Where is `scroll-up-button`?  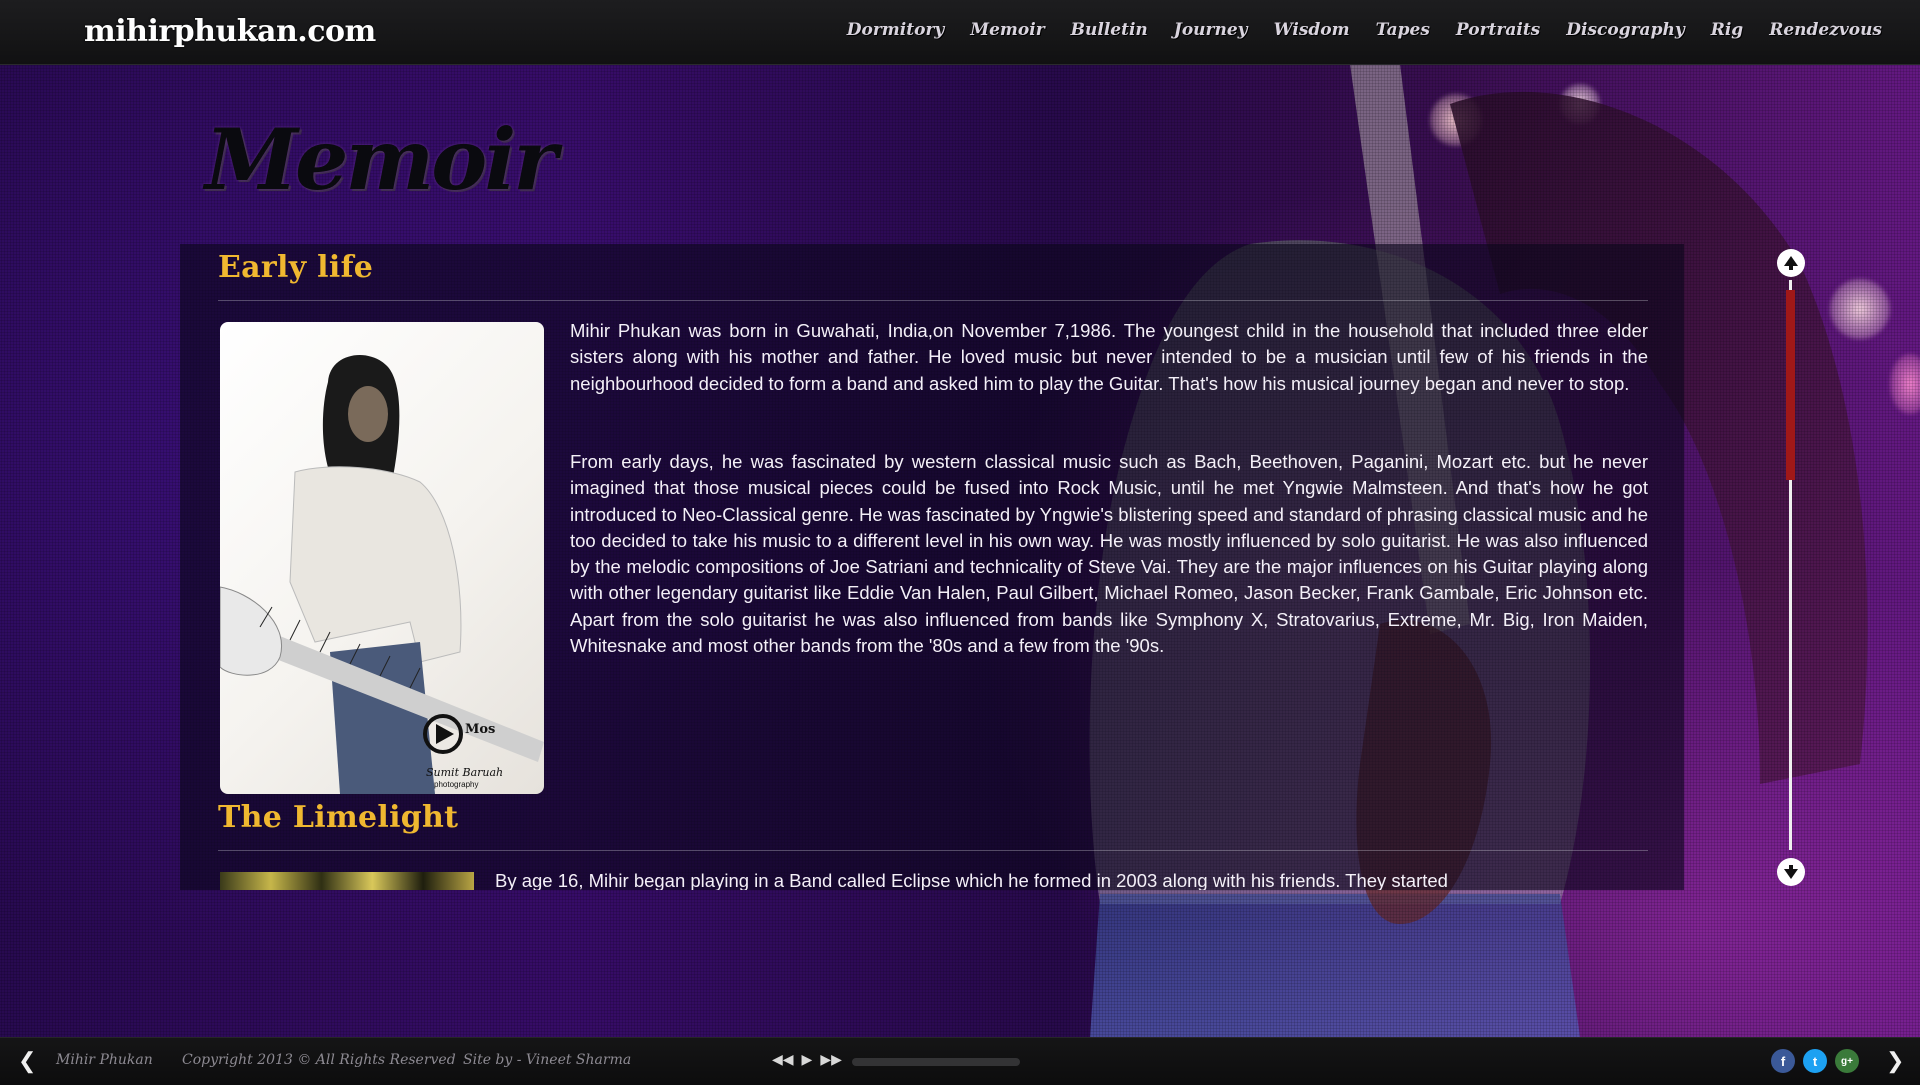
scroll-up-button is located at coordinates (1791, 263).